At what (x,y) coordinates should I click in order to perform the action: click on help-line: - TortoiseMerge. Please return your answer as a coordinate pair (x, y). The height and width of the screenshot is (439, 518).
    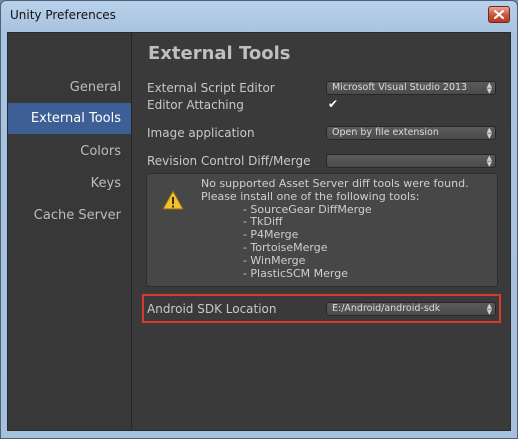
    Looking at the image, I should click on (264, 247).